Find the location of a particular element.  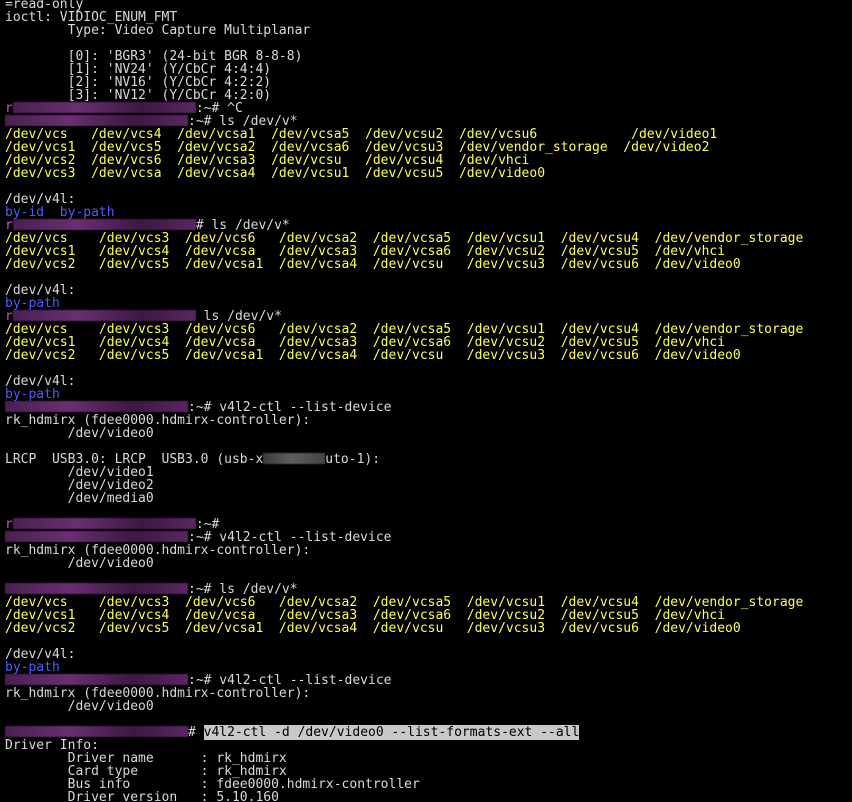

output-line: Type: Video Capture Multiplanar is located at coordinates (158, 30).